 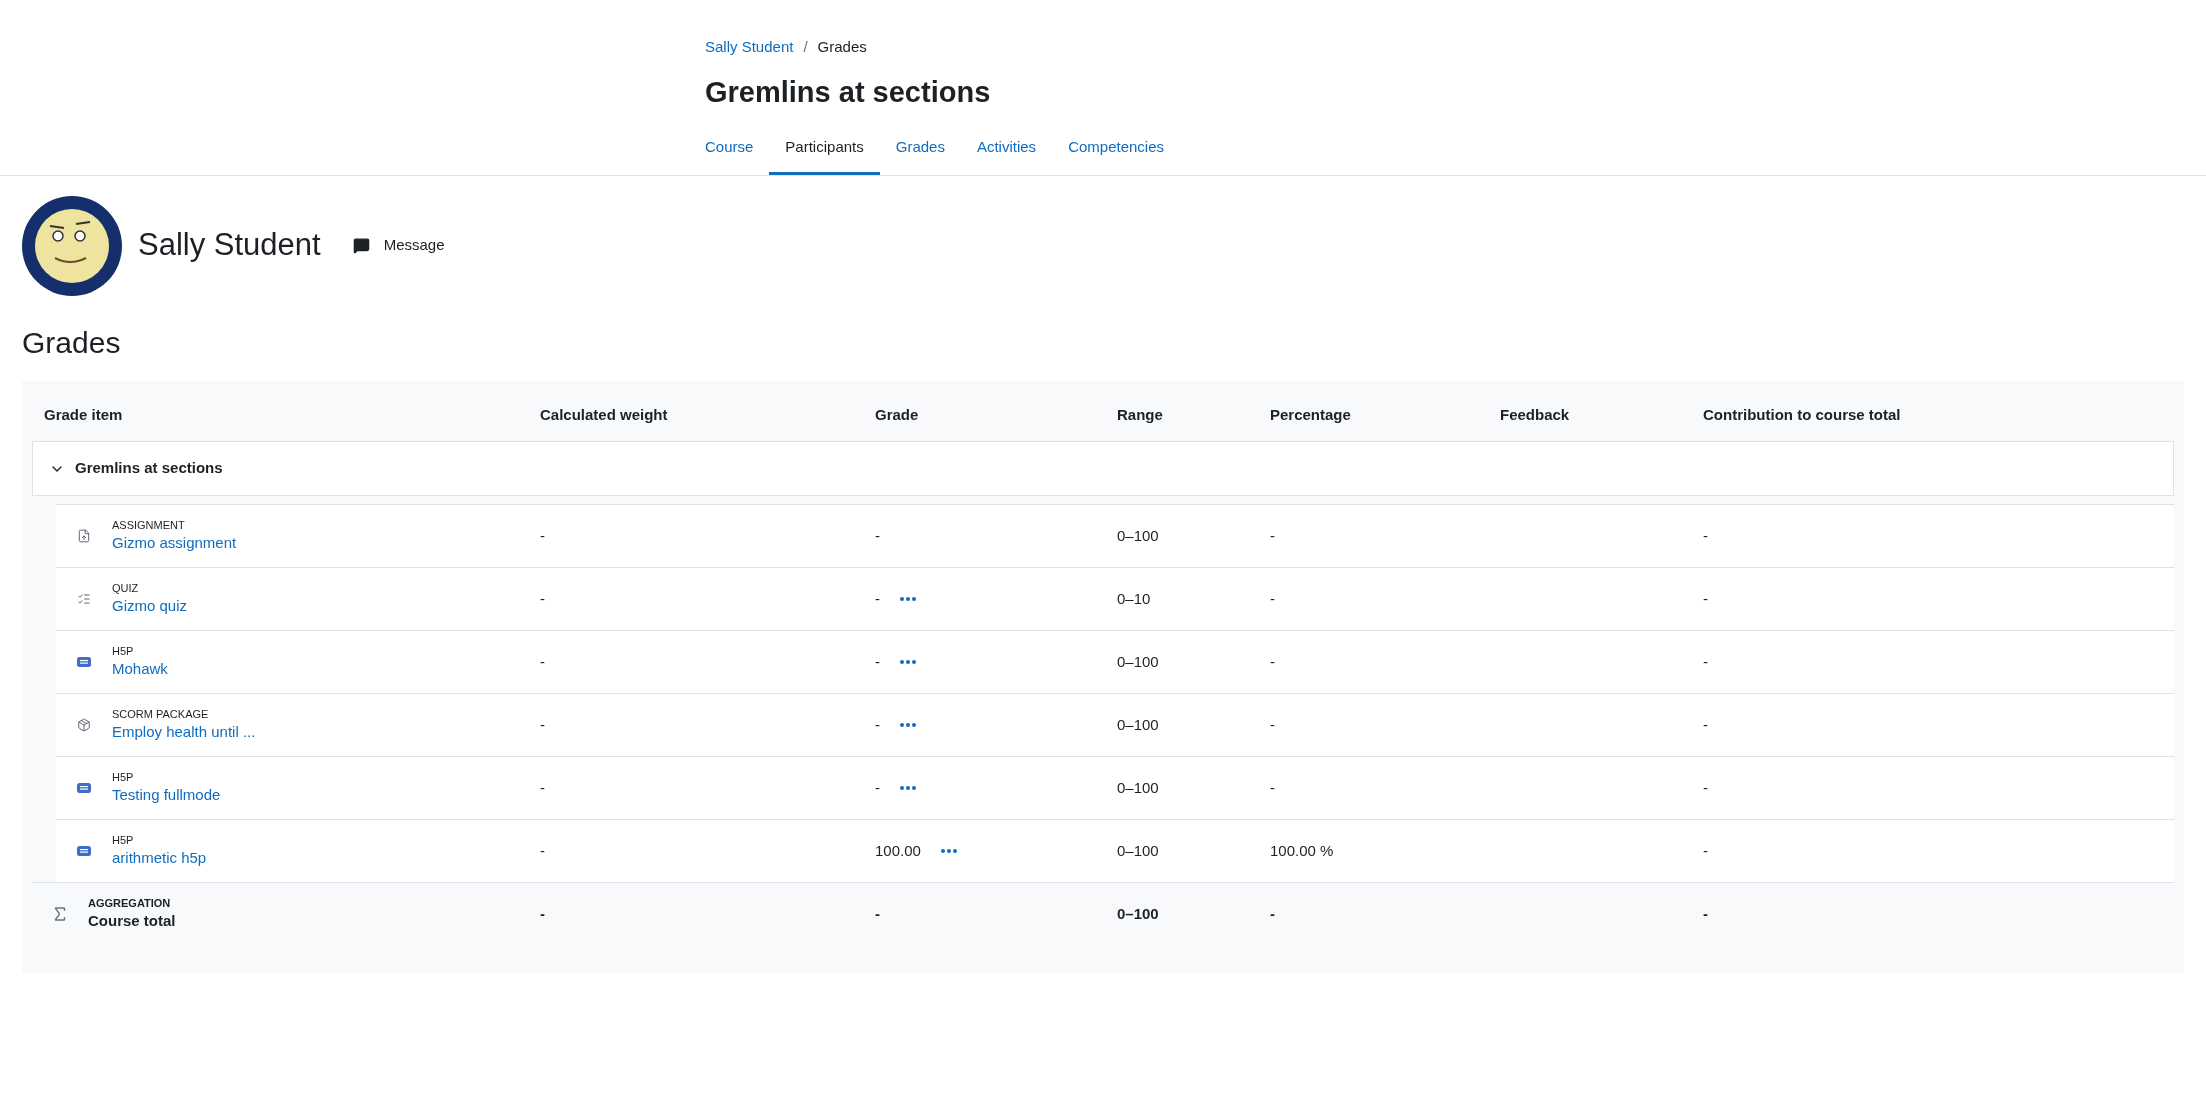 I want to click on column-header: Contribution to course total, so click(x=1802, y=414).